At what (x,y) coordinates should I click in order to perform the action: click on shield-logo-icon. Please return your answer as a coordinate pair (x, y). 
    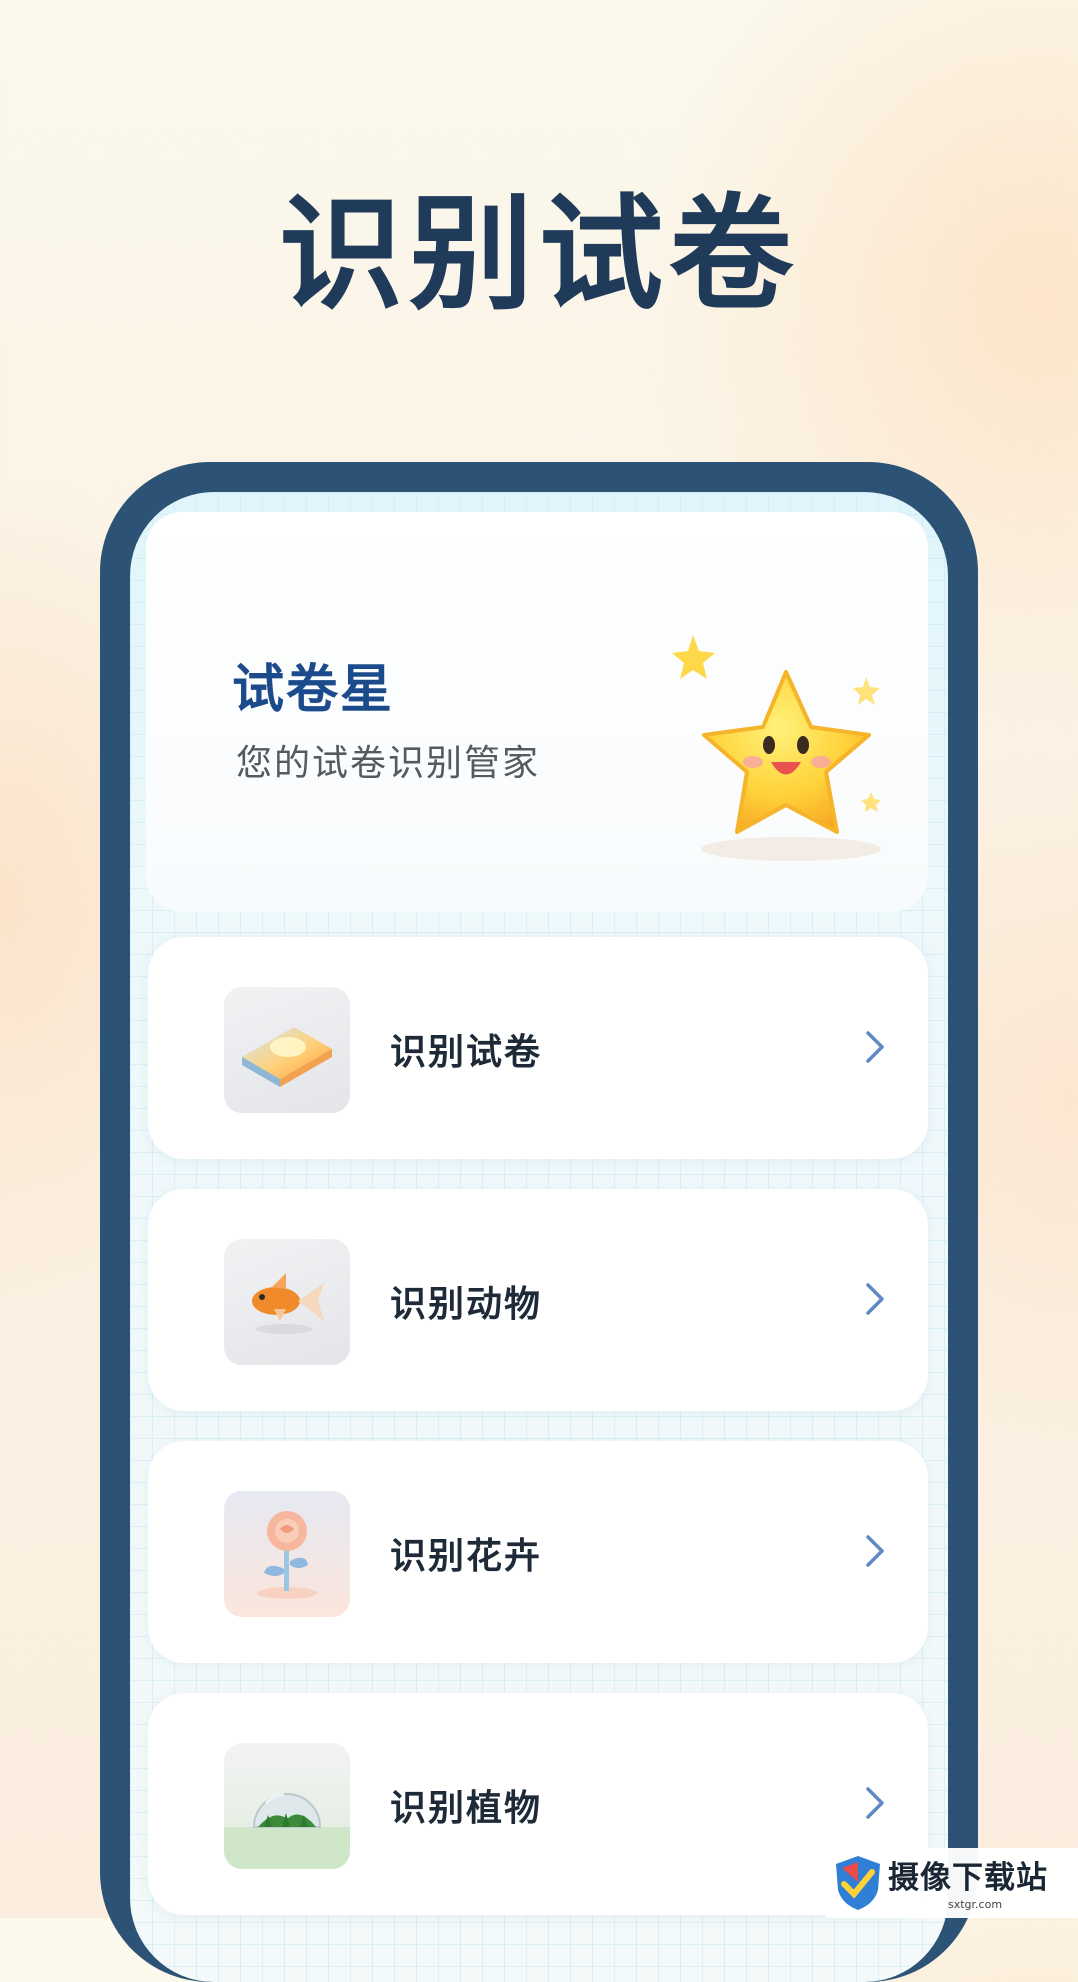
    Looking at the image, I should click on (858, 1883).